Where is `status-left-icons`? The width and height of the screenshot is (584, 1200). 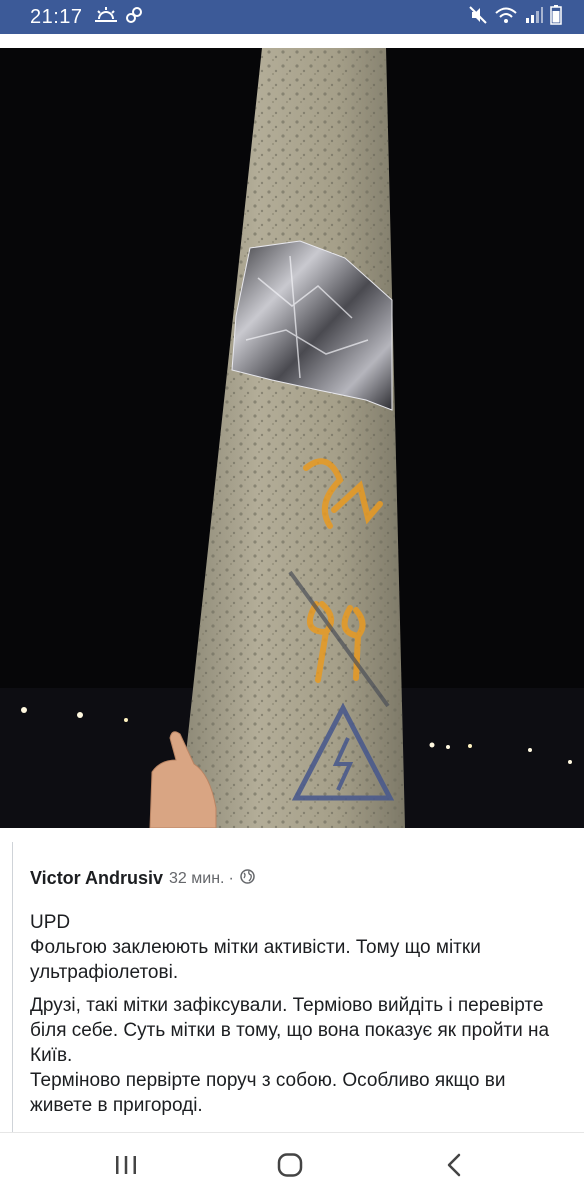 status-left-icons is located at coordinates (118, 17).